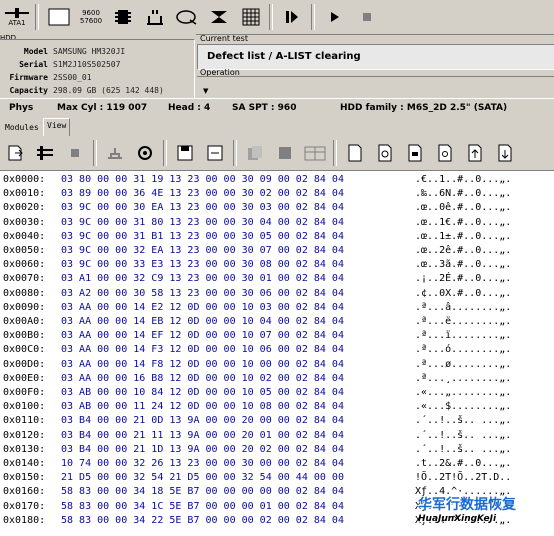 This screenshot has height=536, width=554. What do you see at coordinates (75, 153) in the screenshot?
I see `stop-read-button` at bounding box center [75, 153].